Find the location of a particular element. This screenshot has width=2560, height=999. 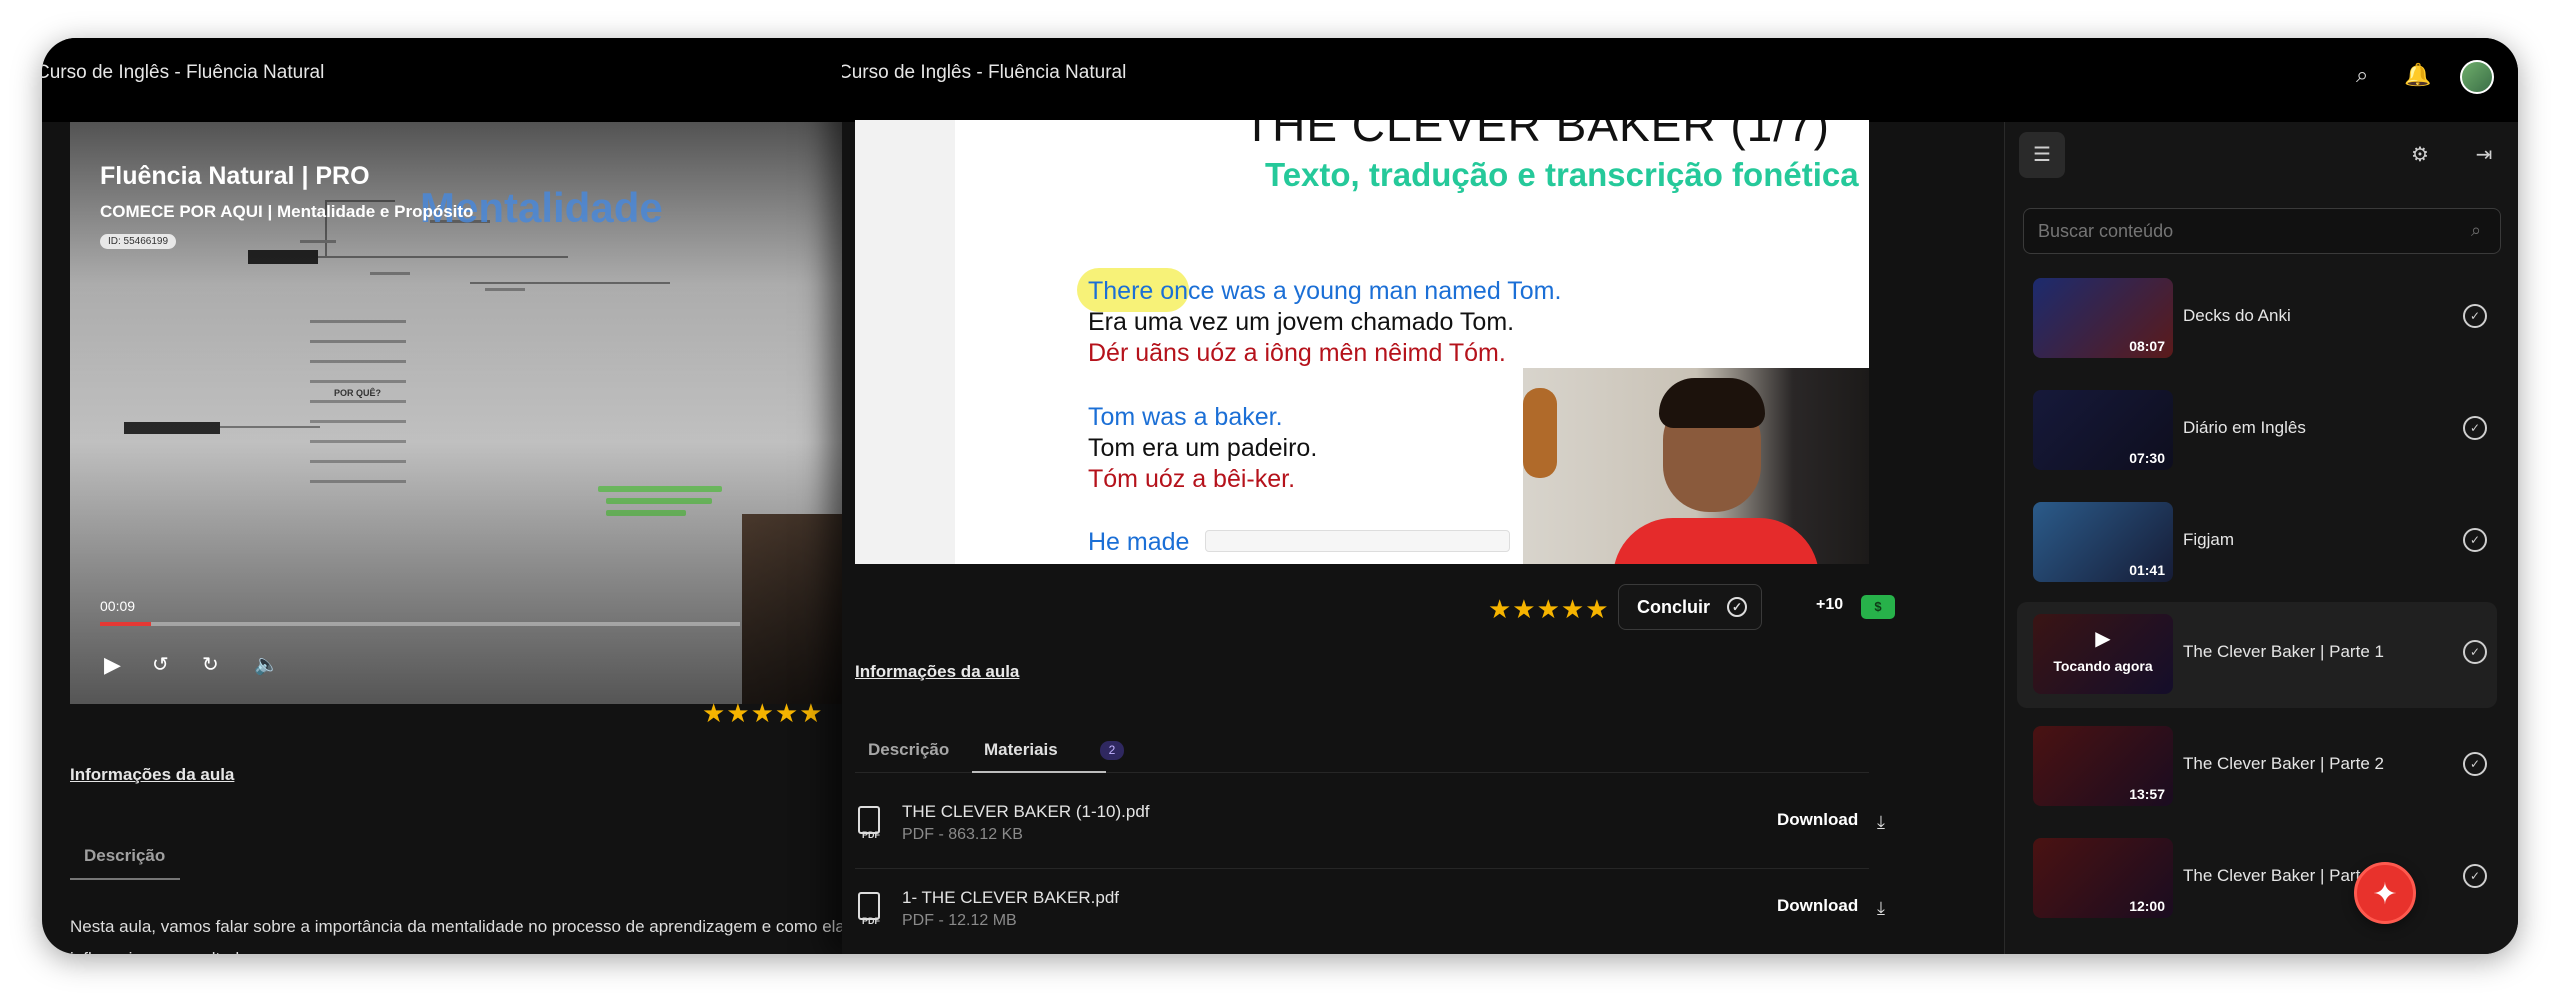

back-rating-stars: ★★★★★ is located at coordinates (763, 713).